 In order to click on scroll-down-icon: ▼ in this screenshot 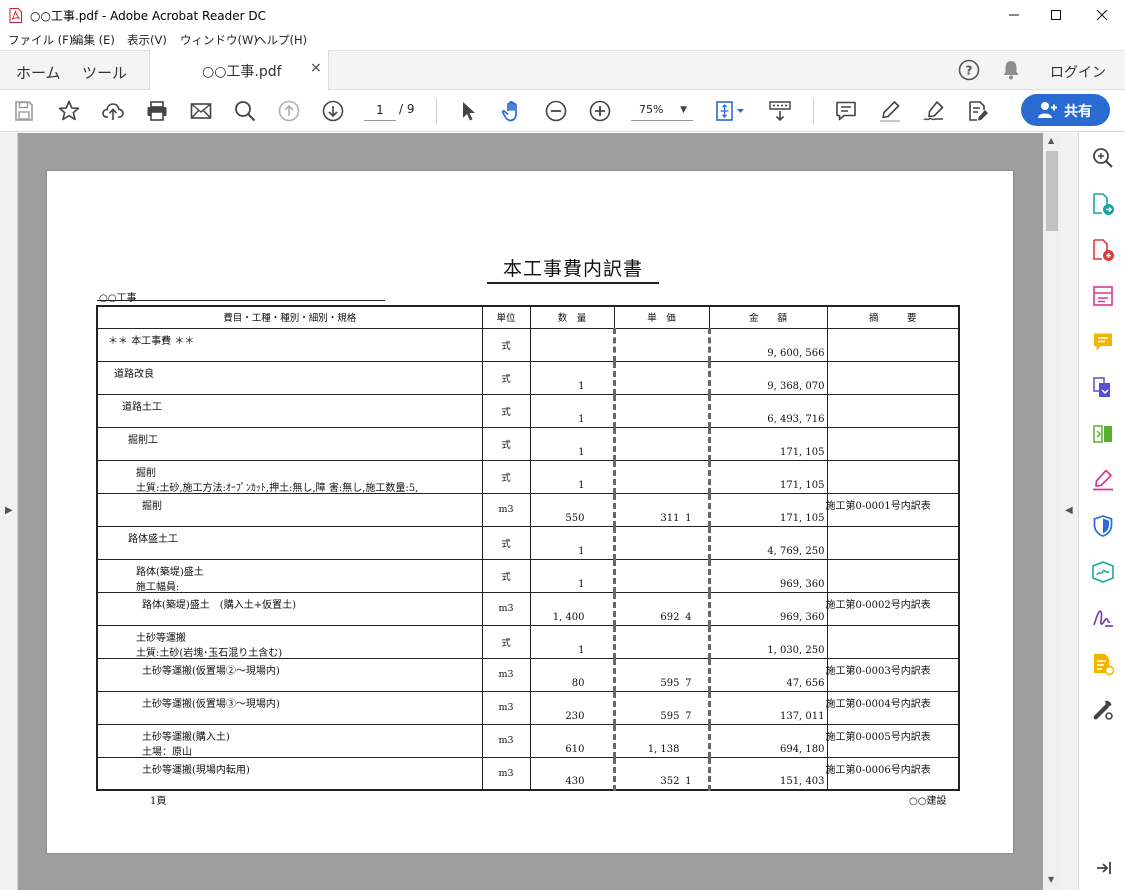, I will do `click(1051, 879)`.